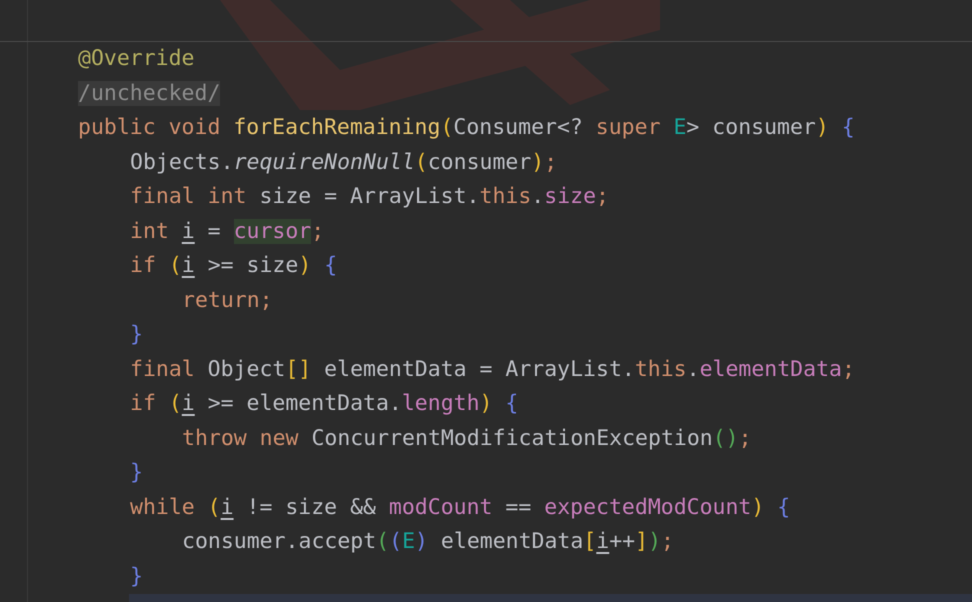 This screenshot has height=602, width=972. Describe the element at coordinates (460, 508) in the screenshot. I see `code-line: while (i != size && modCount == expectedModCount) {` at that location.